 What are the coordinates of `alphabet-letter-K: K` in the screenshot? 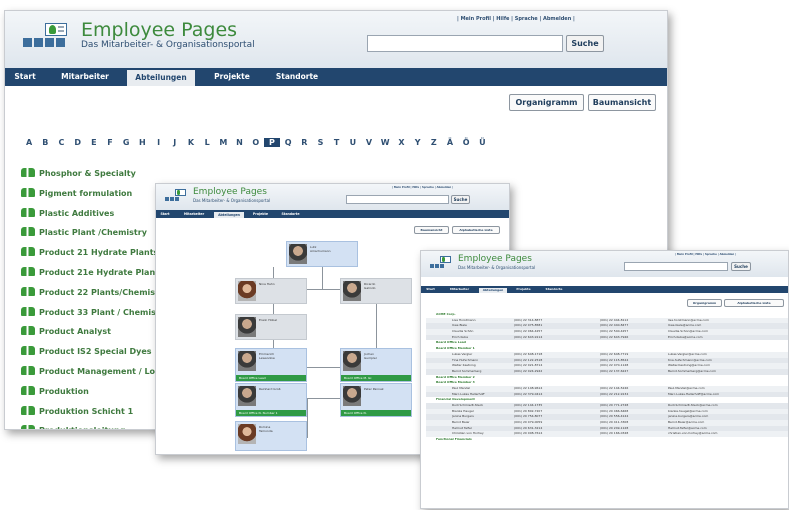 It's located at (191, 142).